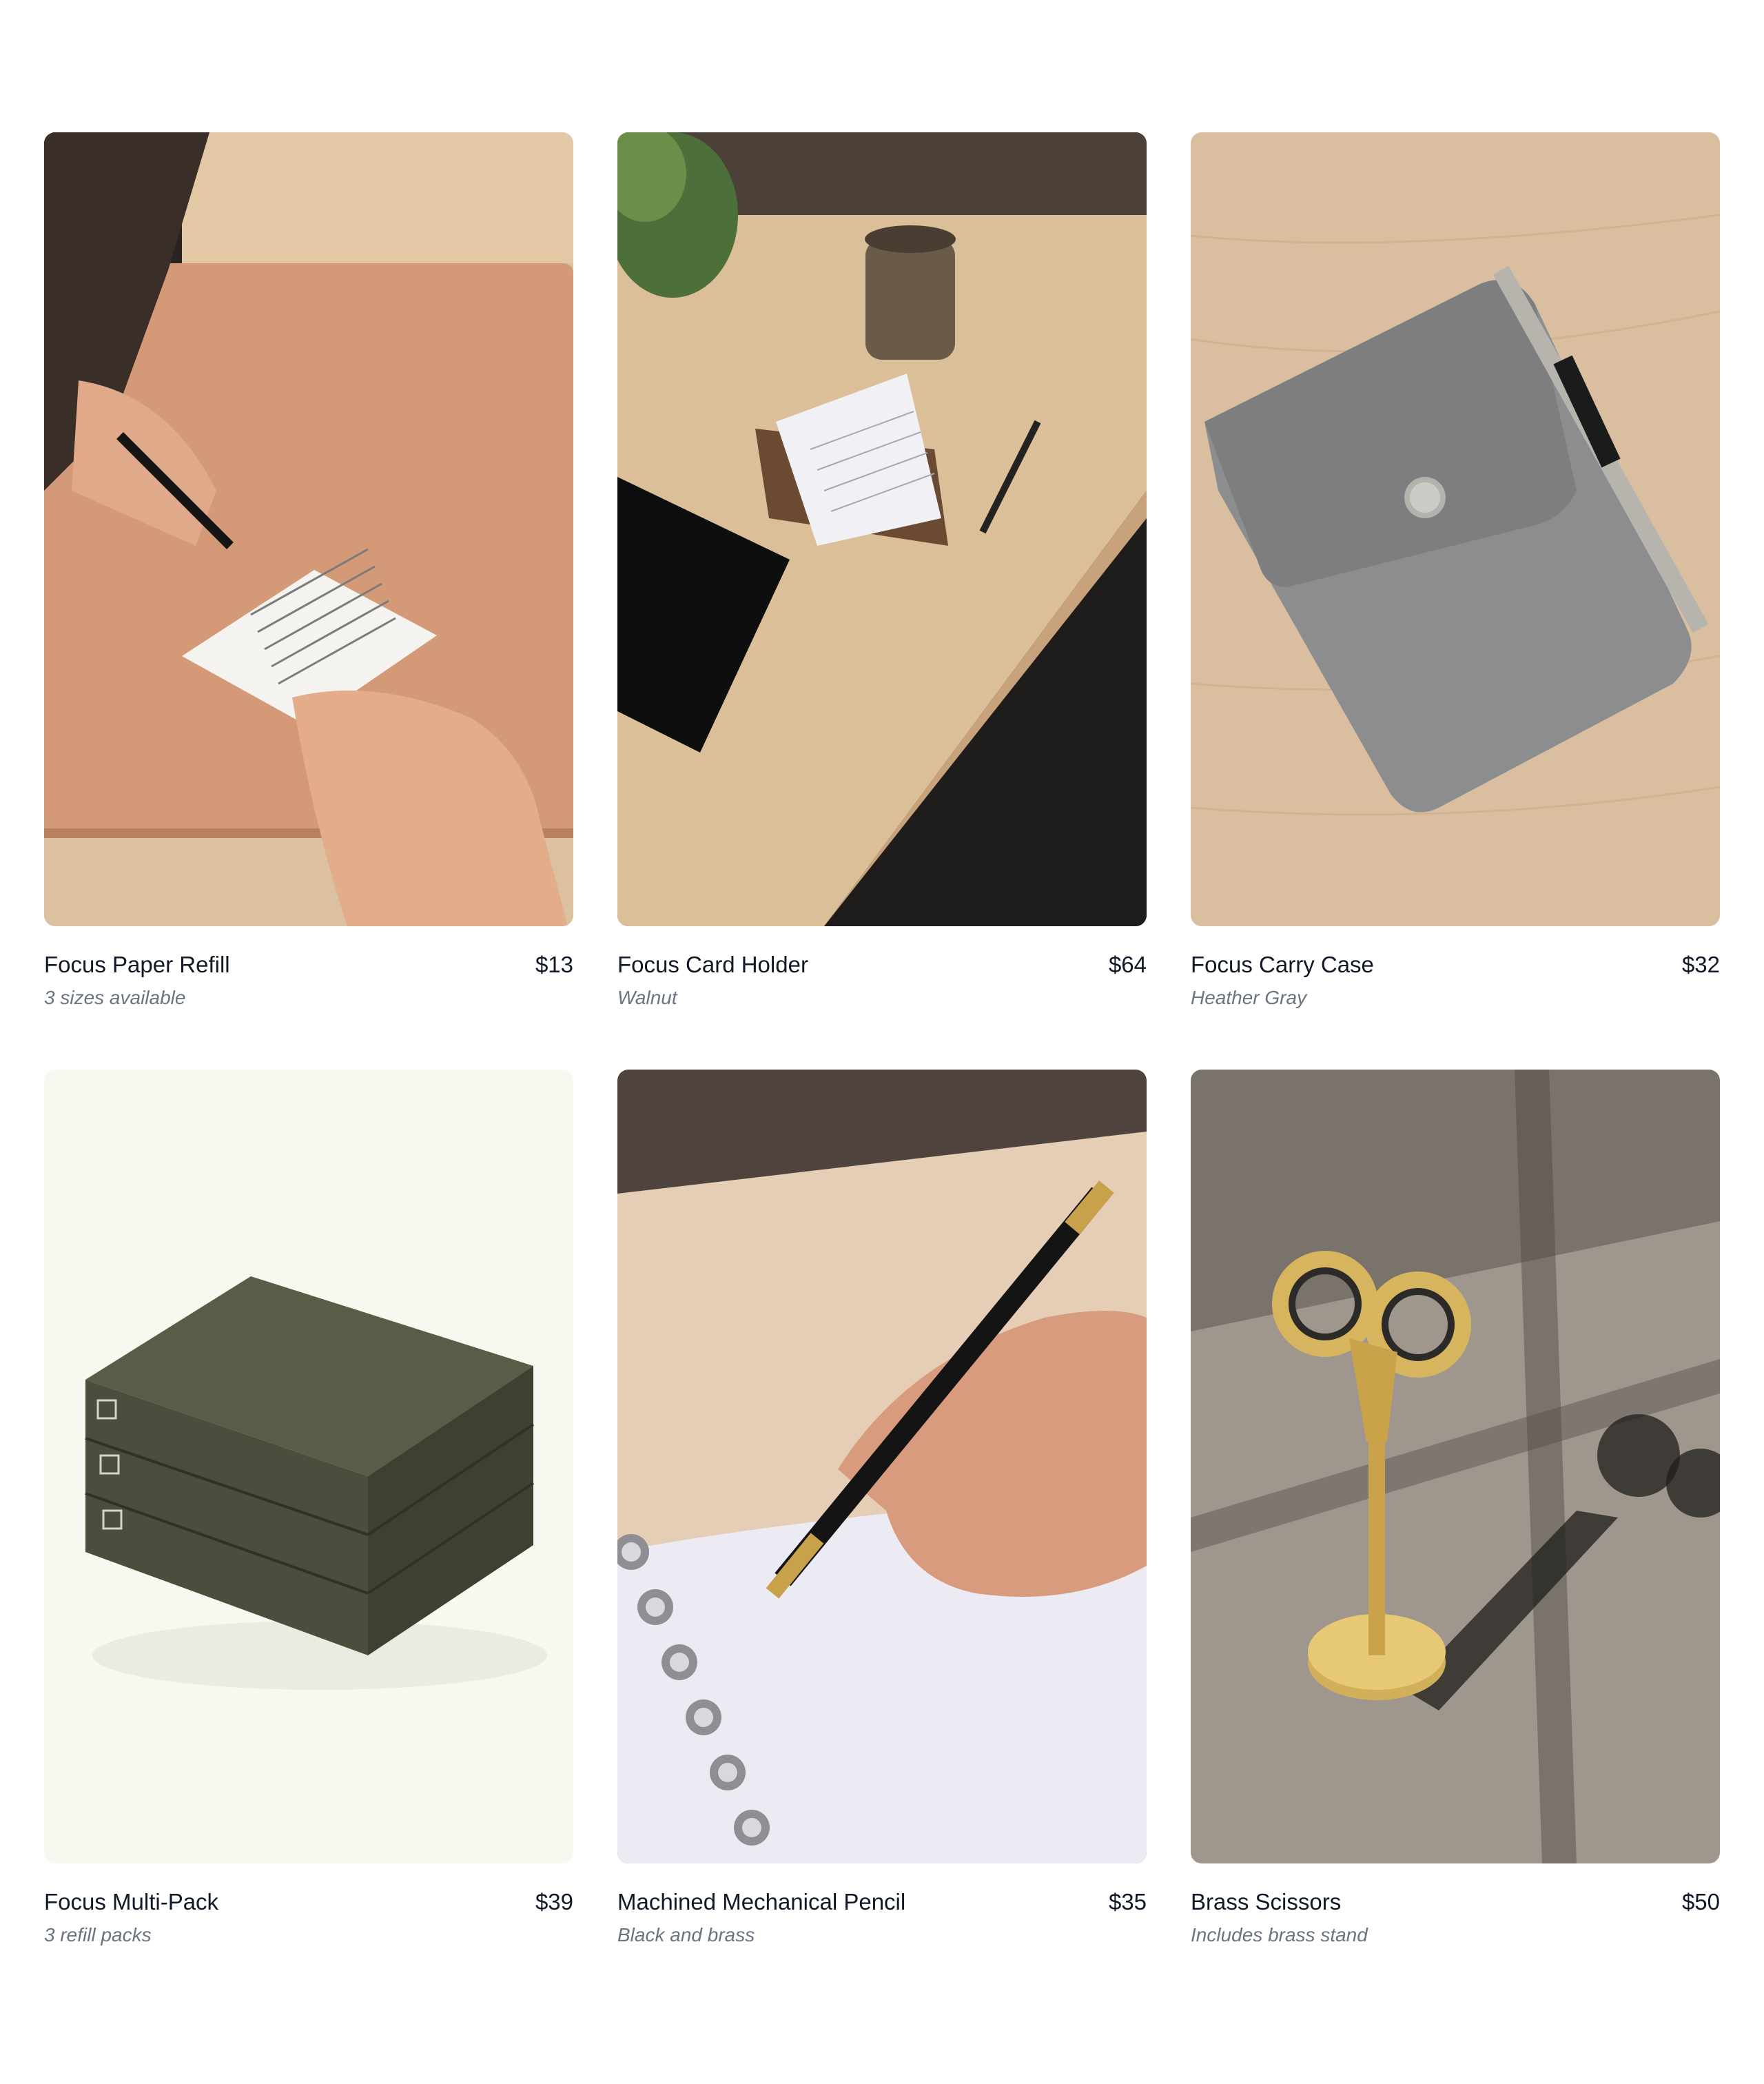 The height and width of the screenshot is (2084, 1764). I want to click on brass-scissors-image, so click(1455, 1467).